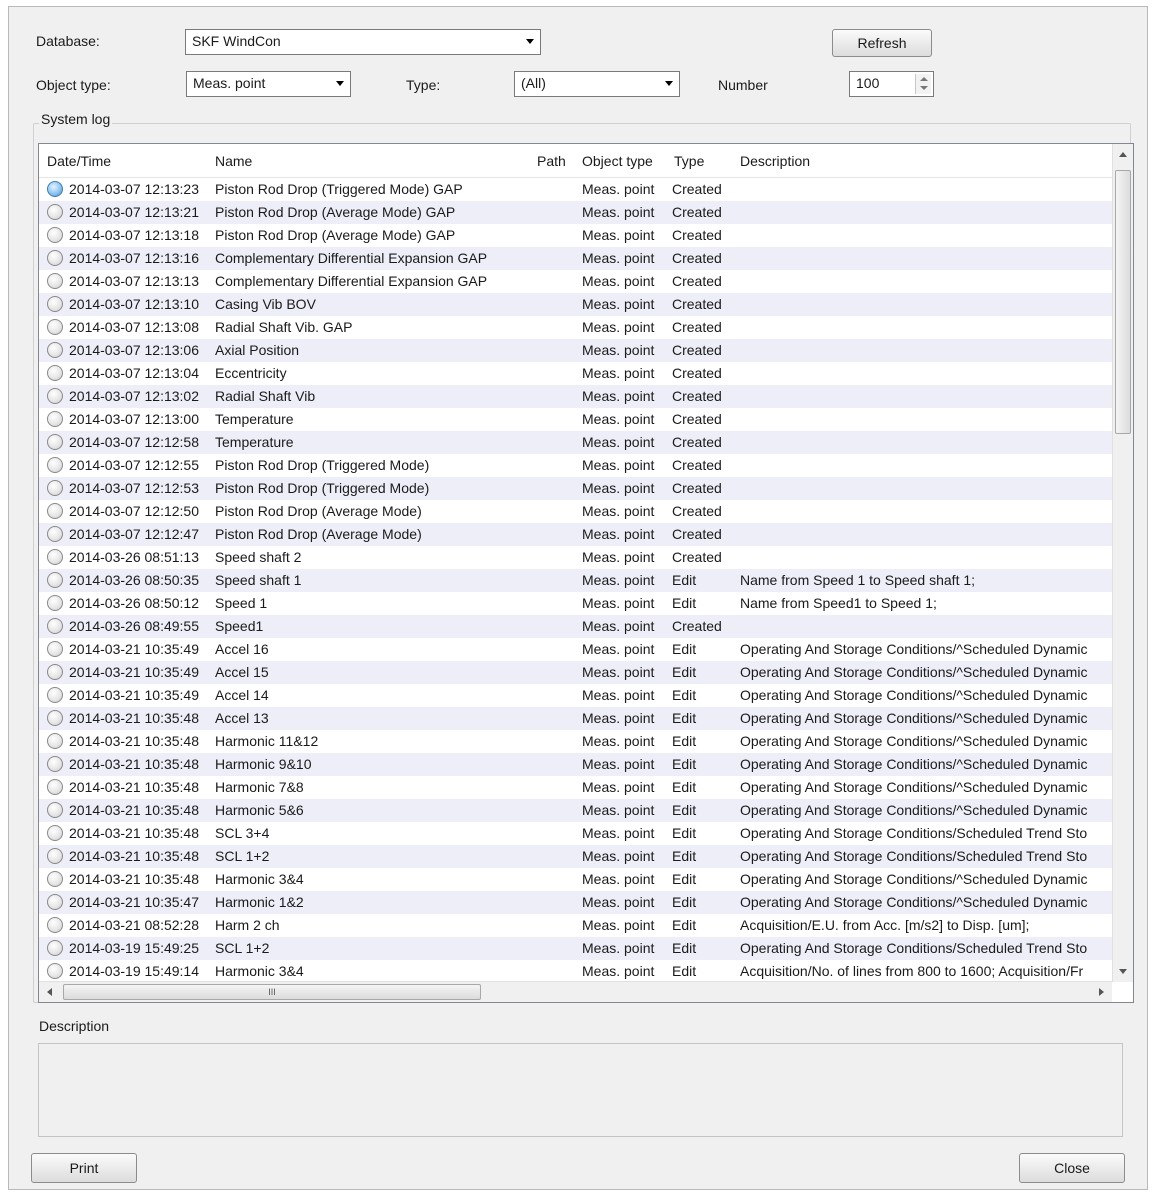  I want to click on type-combo: (All), so click(597, 84).